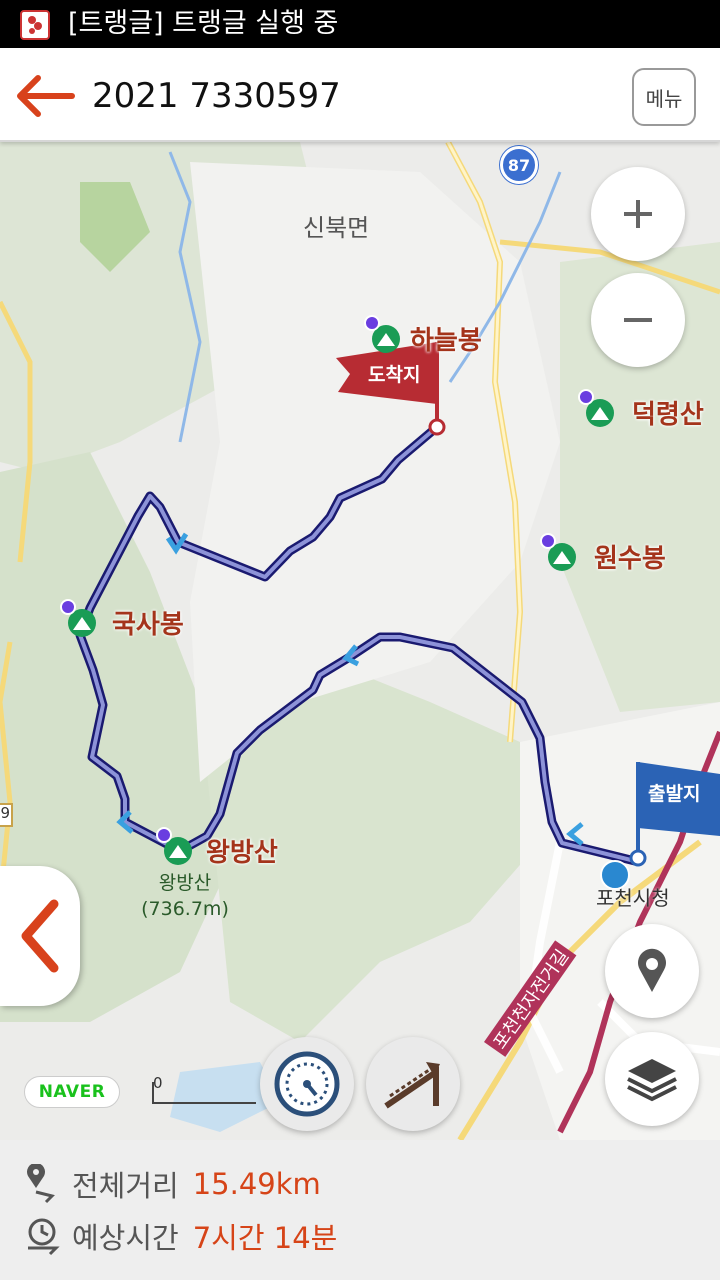 The width and height of the screenshot is (720, 1280). What do you see at coordinates (256, 1184) in the screenshot?
I see `distance-value: 15.49km` at bounding box center [256, 1184].